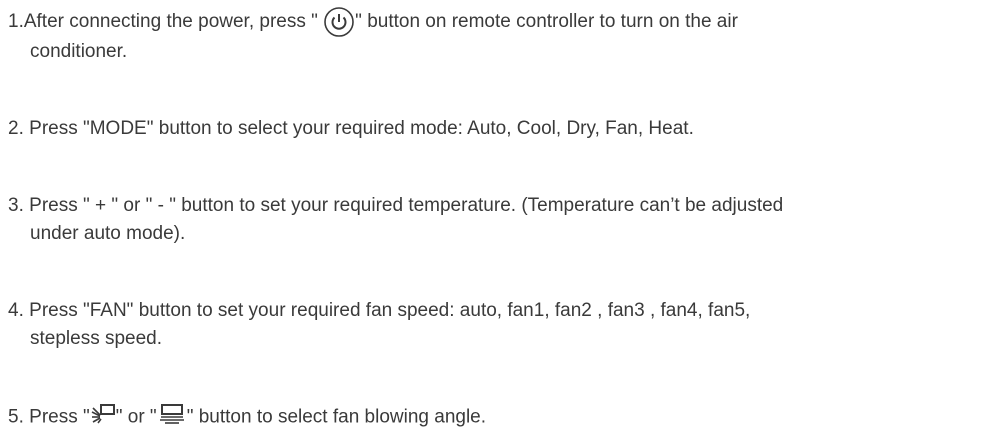  Describe the element at coordinates (16, 205) in the screenshot. I see `step-3-number: 3.` at that location.